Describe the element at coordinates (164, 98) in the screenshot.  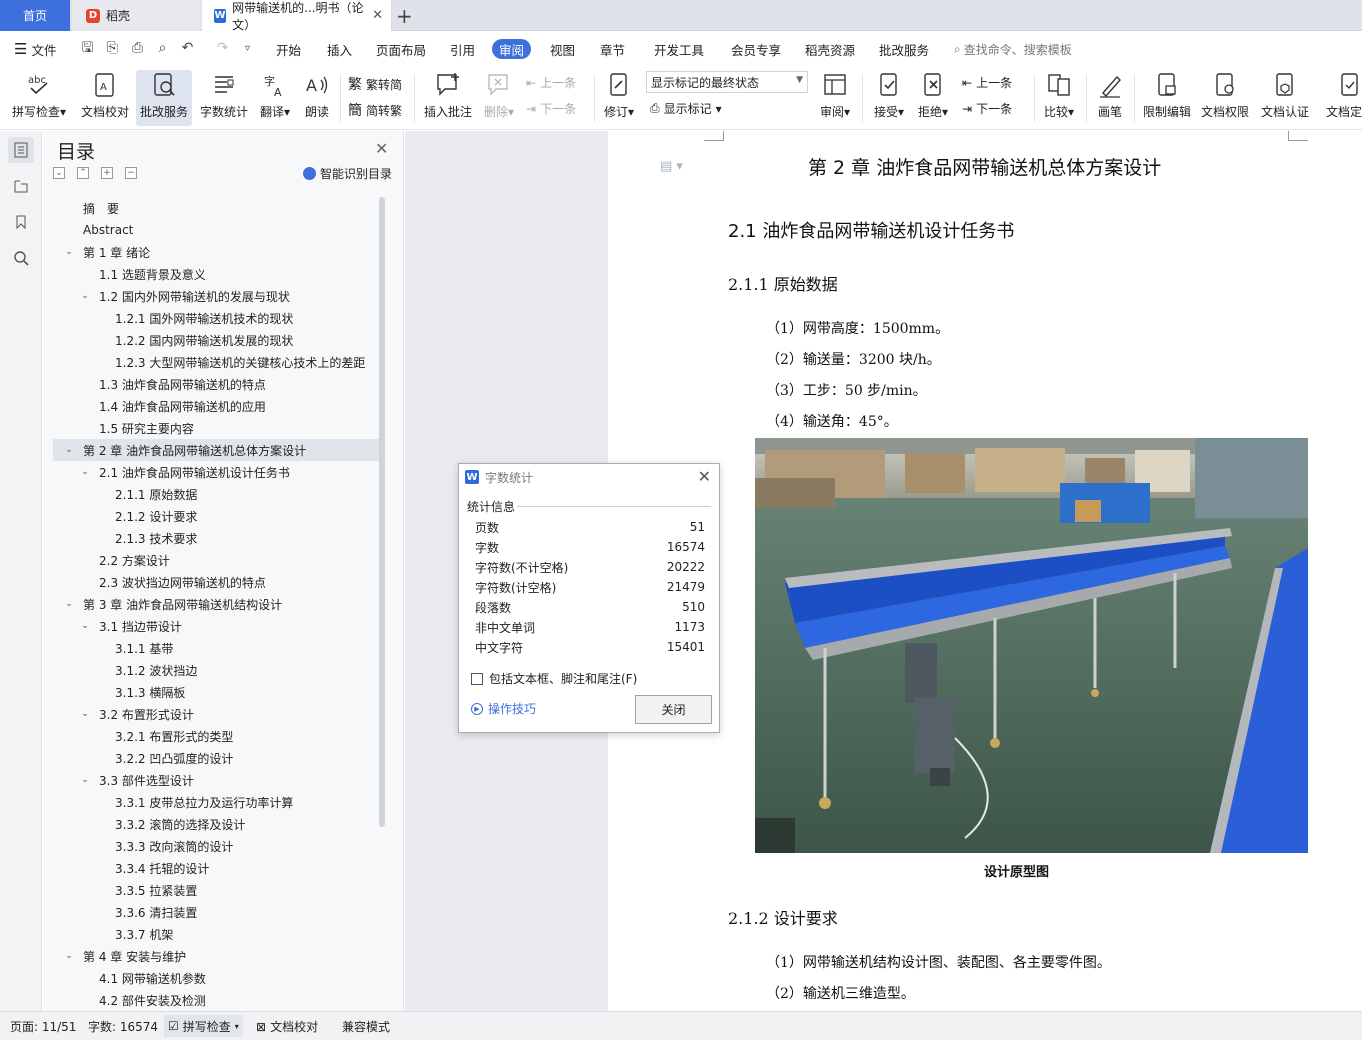
I see `review-service-button: 批改服务` at that location.